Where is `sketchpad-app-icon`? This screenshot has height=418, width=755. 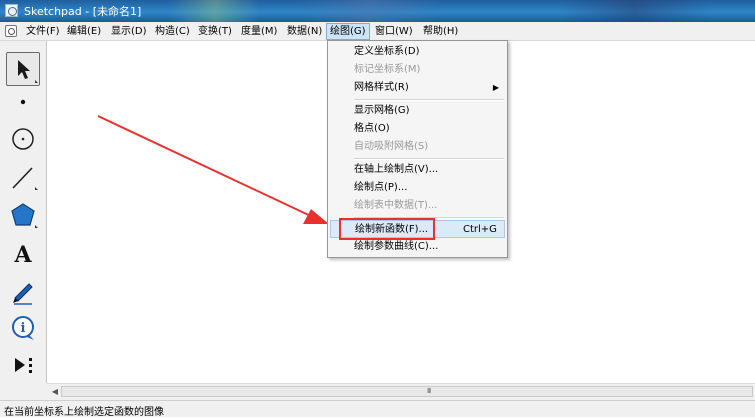
sketchpad-app-icon is located at coordinates (11, 10).